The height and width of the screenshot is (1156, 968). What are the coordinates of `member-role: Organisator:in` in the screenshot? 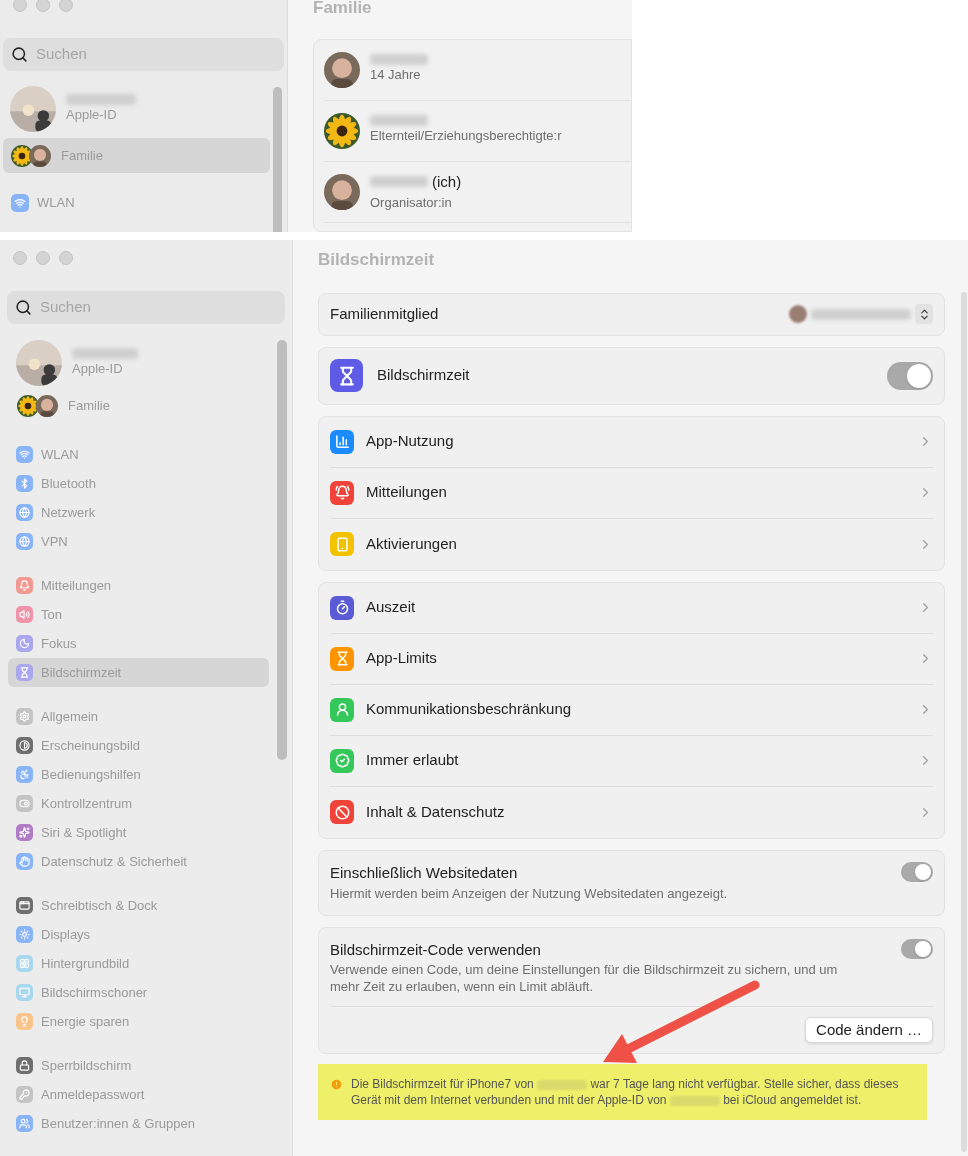 It's located at (411, 203).